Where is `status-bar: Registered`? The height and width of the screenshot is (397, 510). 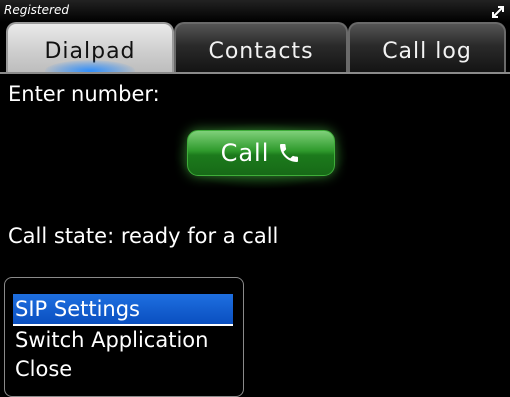
status-bar: Registered is located at coordinates (255, 11).